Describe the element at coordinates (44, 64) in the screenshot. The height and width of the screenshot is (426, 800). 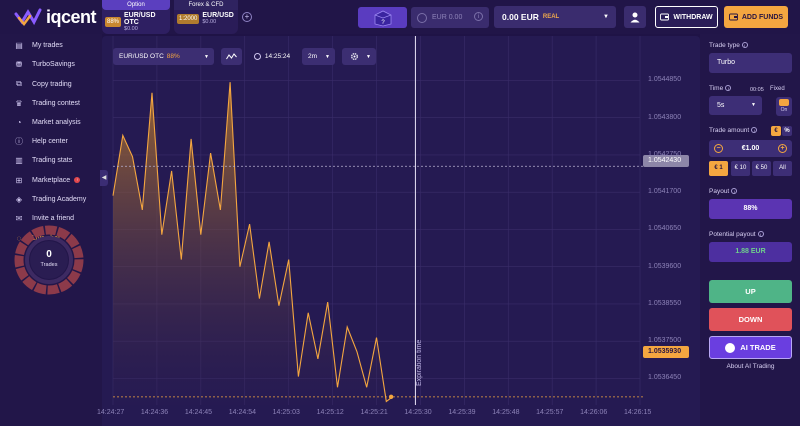
I see `sidebar-item-turbosavings: ⛃ TurboSavings` at that location.